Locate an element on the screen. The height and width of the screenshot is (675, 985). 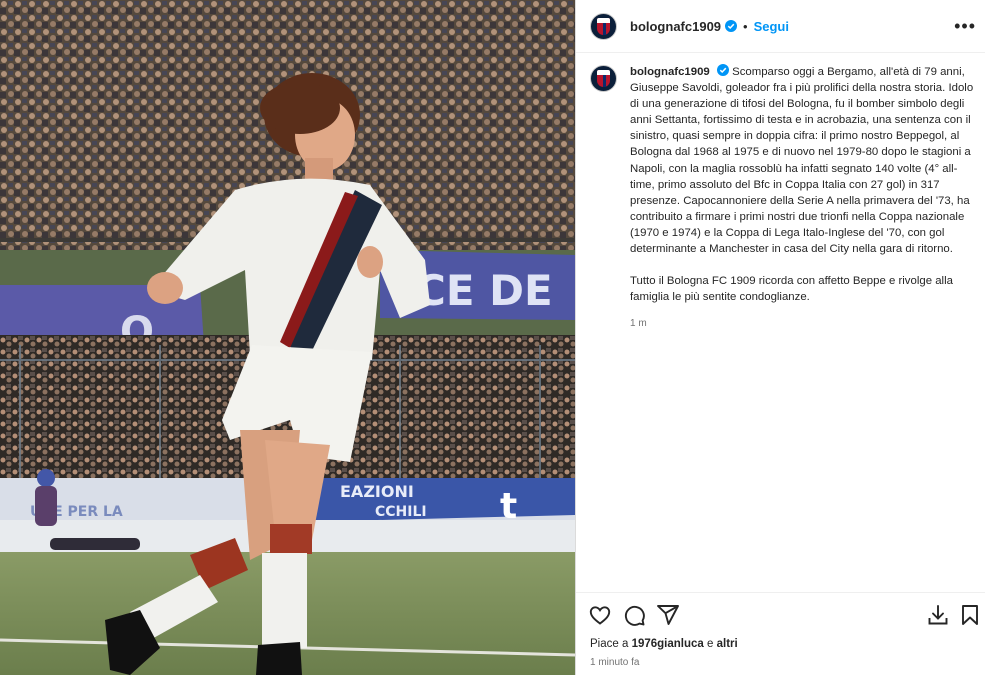
action-bar: Piace a 1976gianluca e altri 1 minuto fa is located at coordinates (780, 633).